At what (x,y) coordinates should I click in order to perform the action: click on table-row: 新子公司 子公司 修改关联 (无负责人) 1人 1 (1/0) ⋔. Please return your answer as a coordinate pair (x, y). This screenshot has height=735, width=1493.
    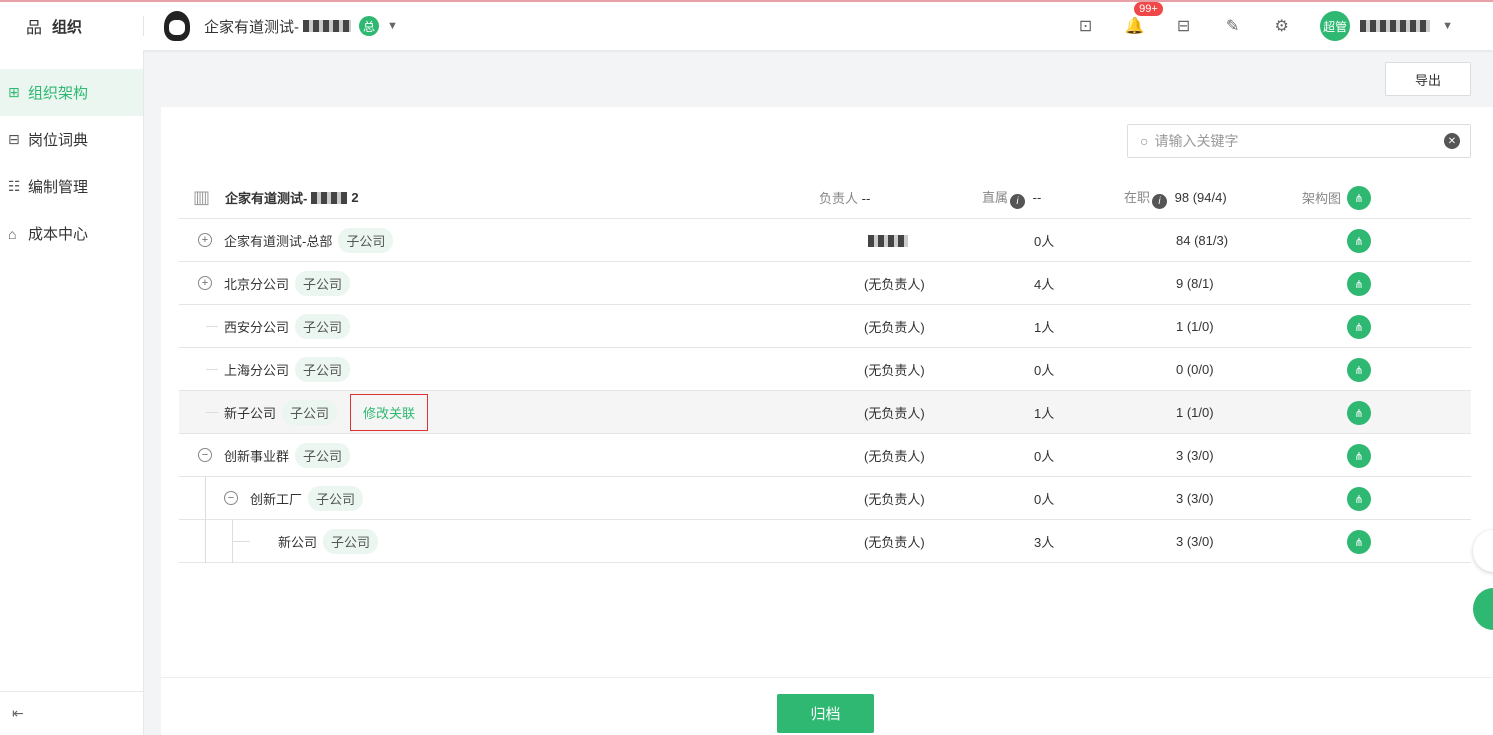
    Looking at the image, I should click on (825, 412).